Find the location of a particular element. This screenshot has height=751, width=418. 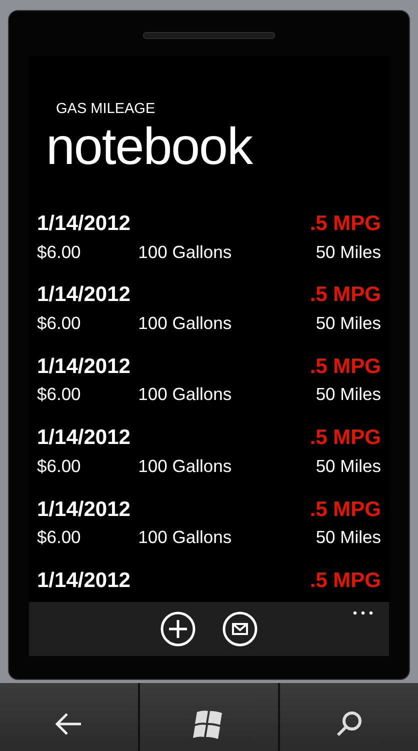

page-title: notebook is located at coordinates (149, 147).